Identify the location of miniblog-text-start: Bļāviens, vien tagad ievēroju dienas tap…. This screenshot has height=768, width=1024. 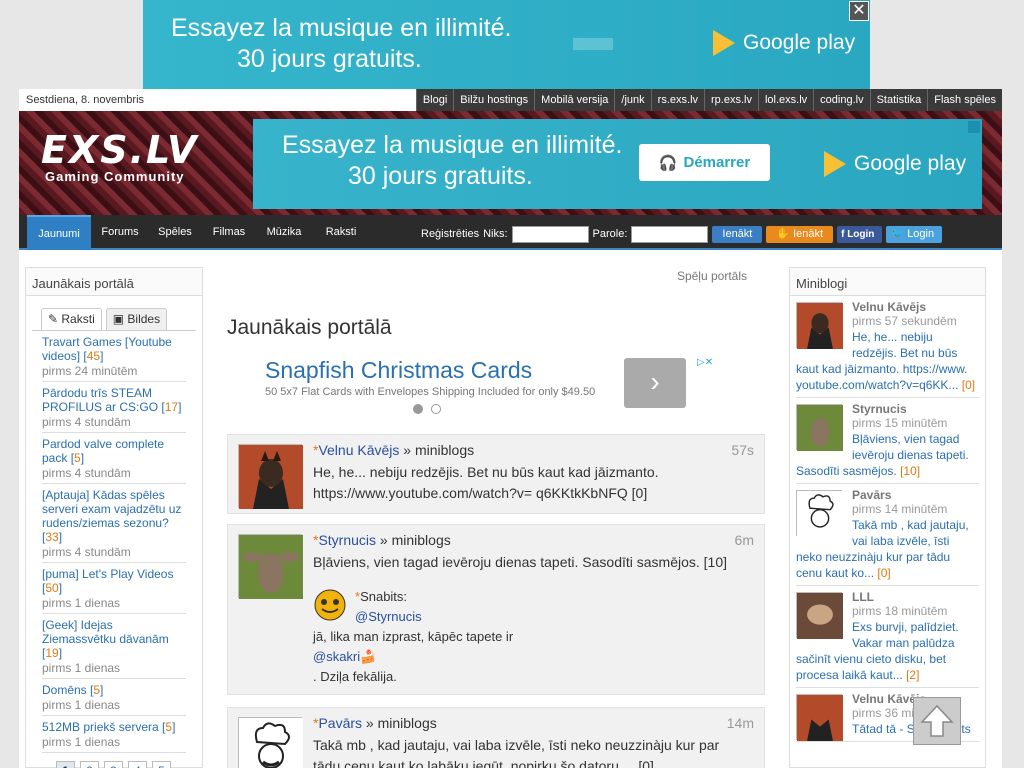
(915, 447).